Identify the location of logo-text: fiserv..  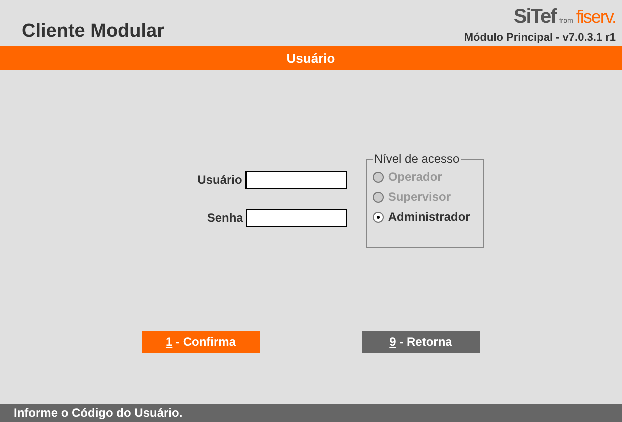
(596, 17).